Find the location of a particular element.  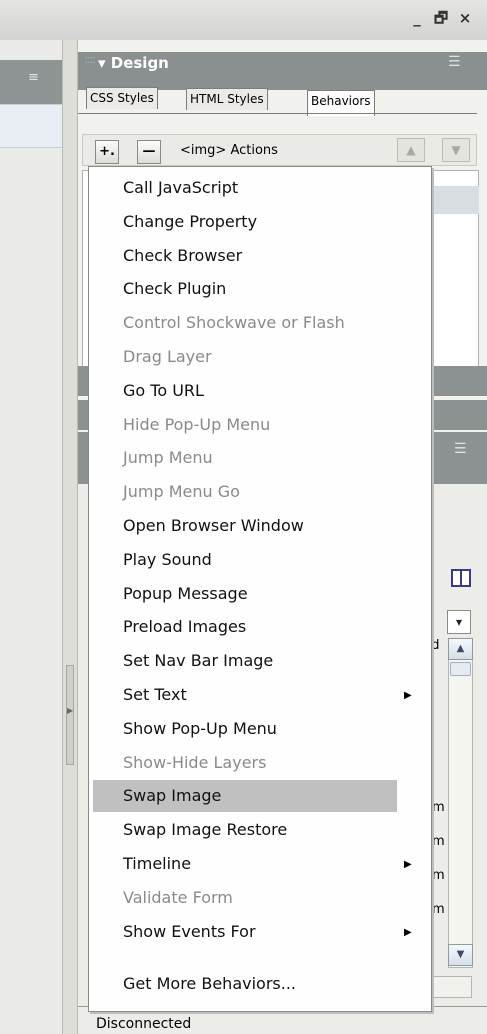

menu-item-show-pop-up-menu: Show Pop-Up Menu is located at coordinates (260, 729).